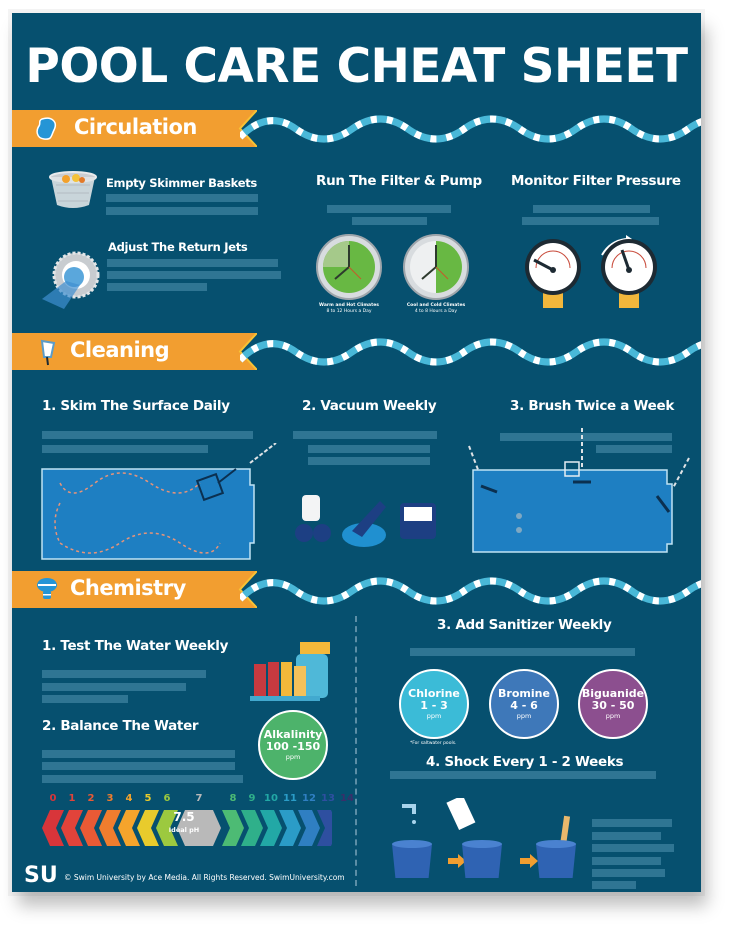 This screenshot has width=736, height=942. What do you see at coordinates (47, 129) in the screenshot?
I see `pool-icon` at bounding box center [47, 129].